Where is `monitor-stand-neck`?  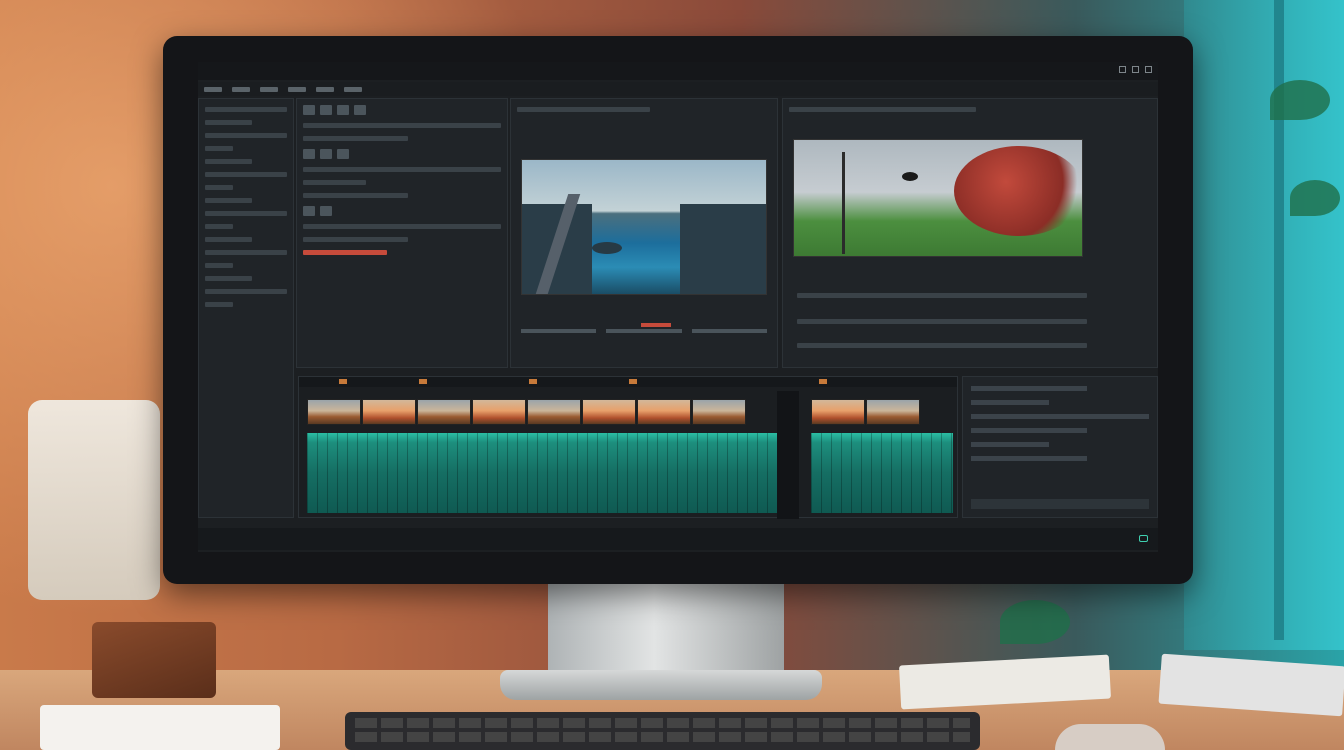
monitor-stand-neck is located at coordinates (666, 630).